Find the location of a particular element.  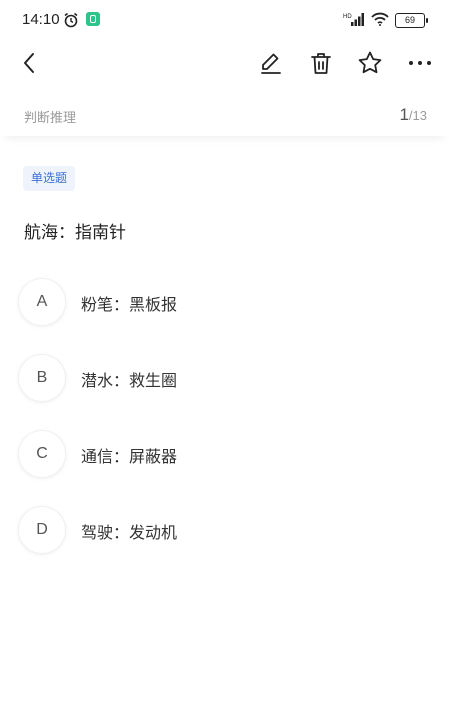

signal-icon: HD is located at coordinates (354, 20).